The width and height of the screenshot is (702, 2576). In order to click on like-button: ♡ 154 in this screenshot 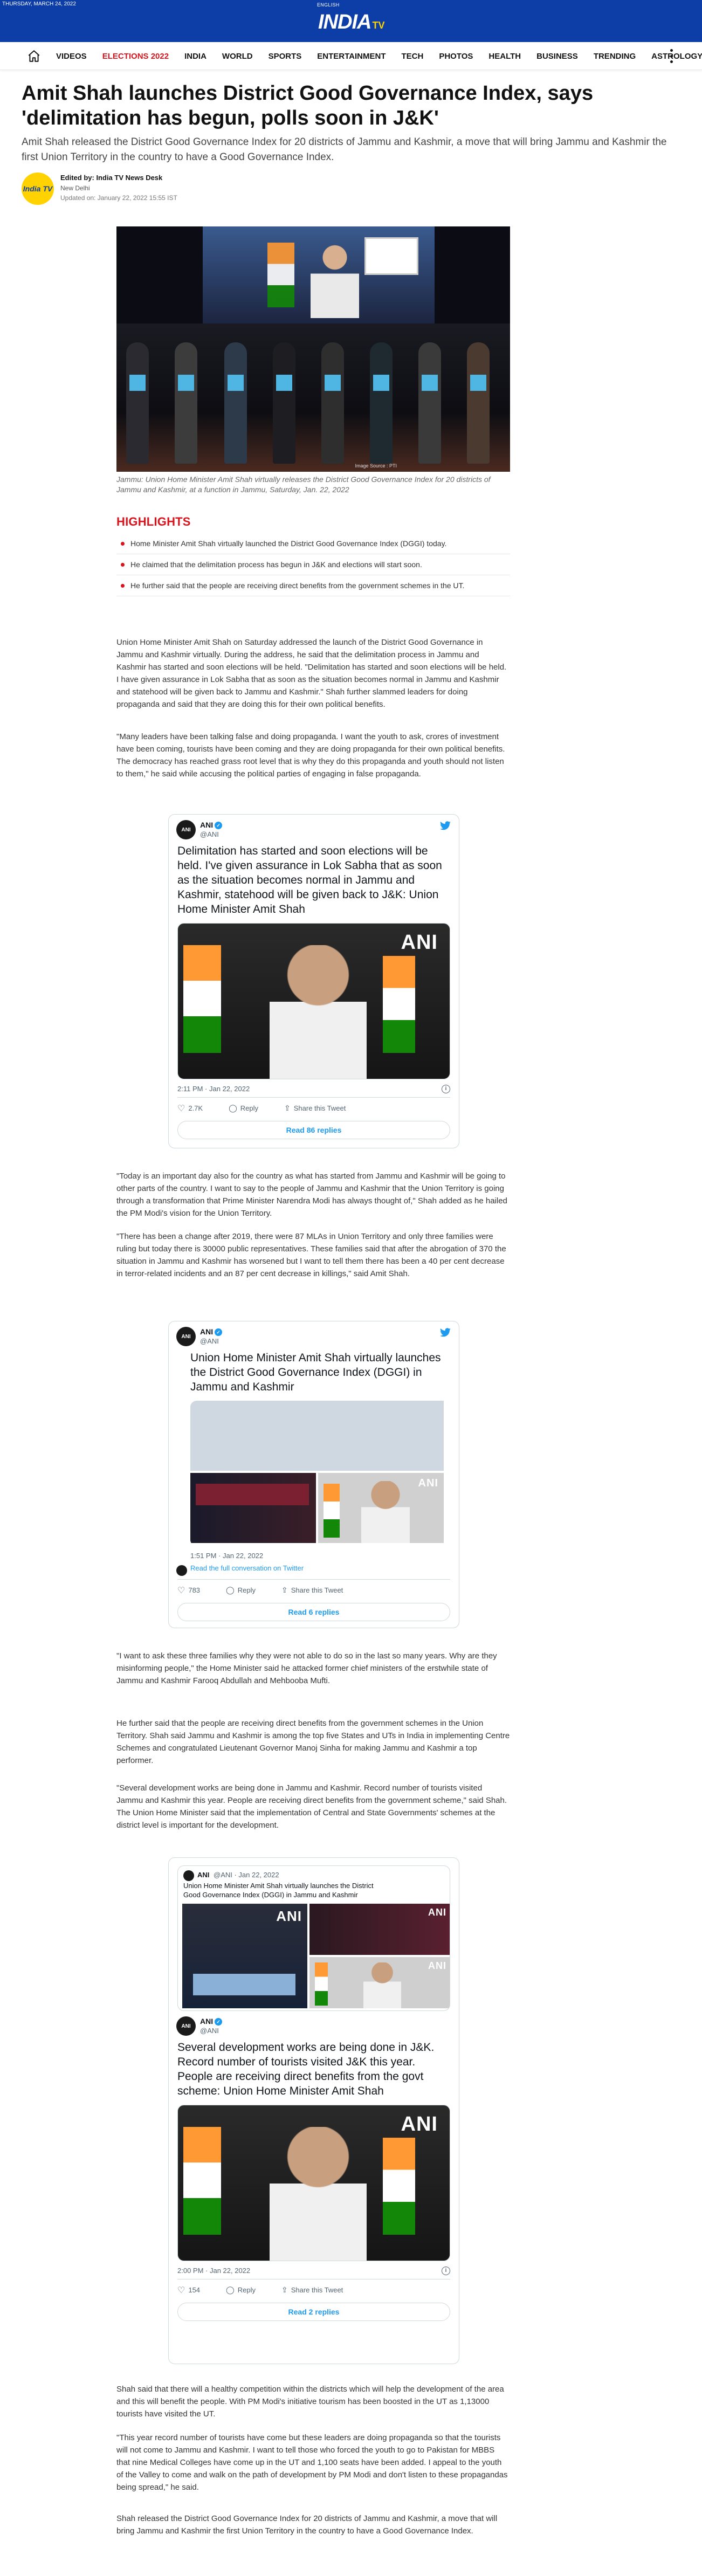, I will do `click(195, 2290)`.